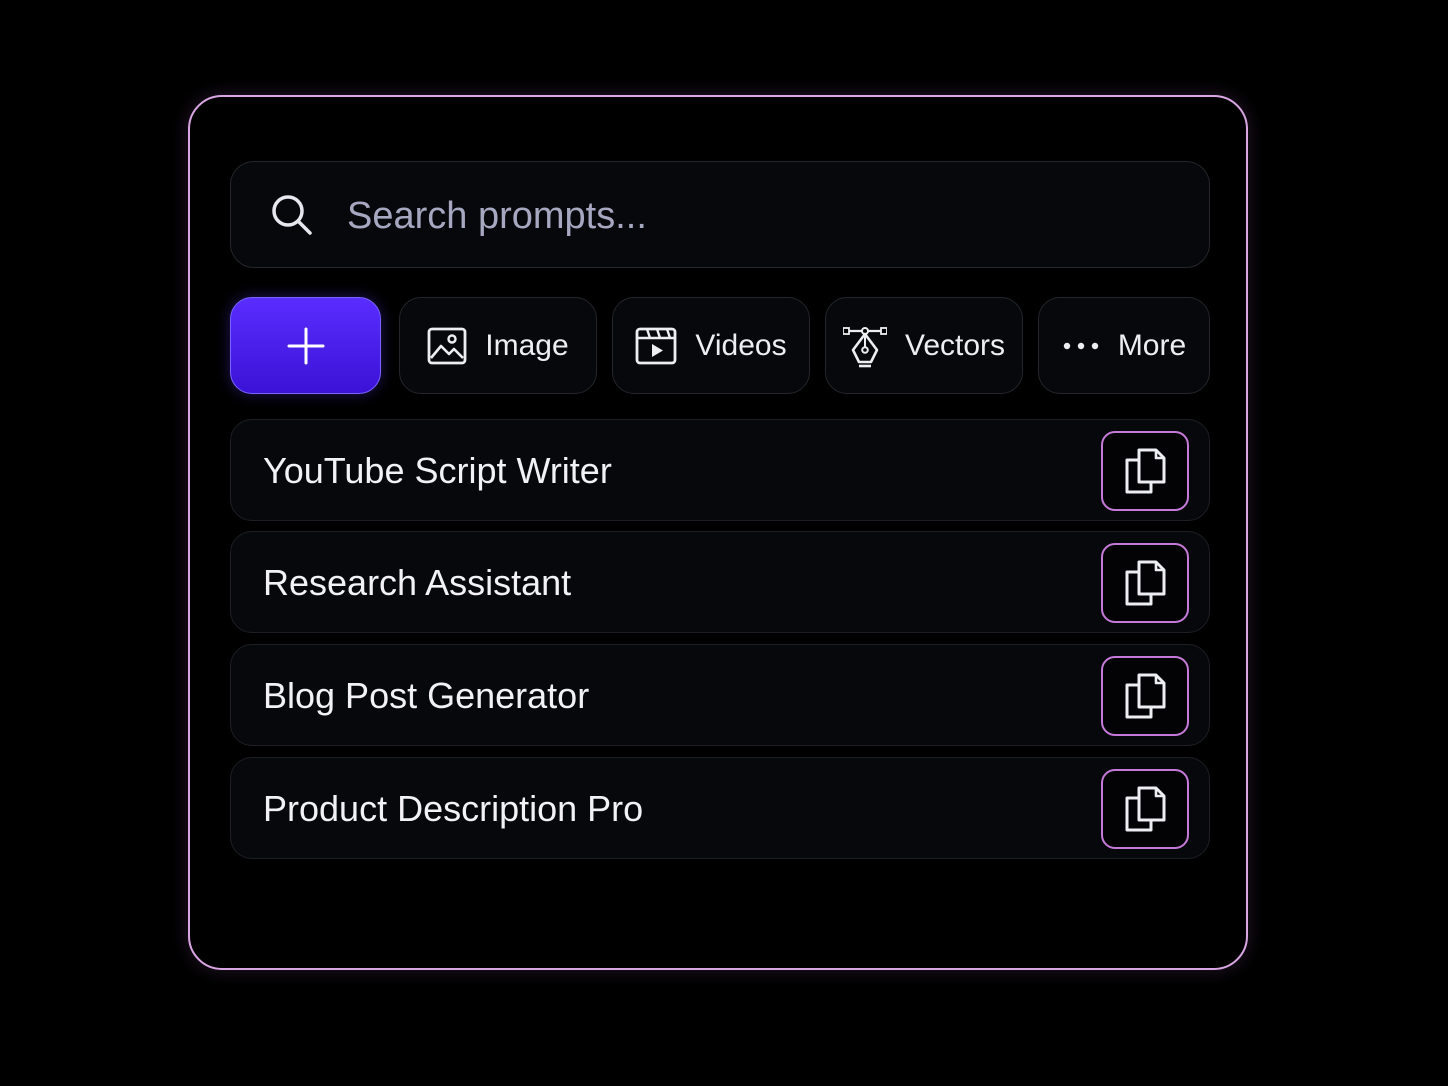 This screenshot has height=1086, width=1448. What do you see at coordinates (656, 345) in the screenshot?
I see `video-clapper-icon` at bounding box center [656, 345].